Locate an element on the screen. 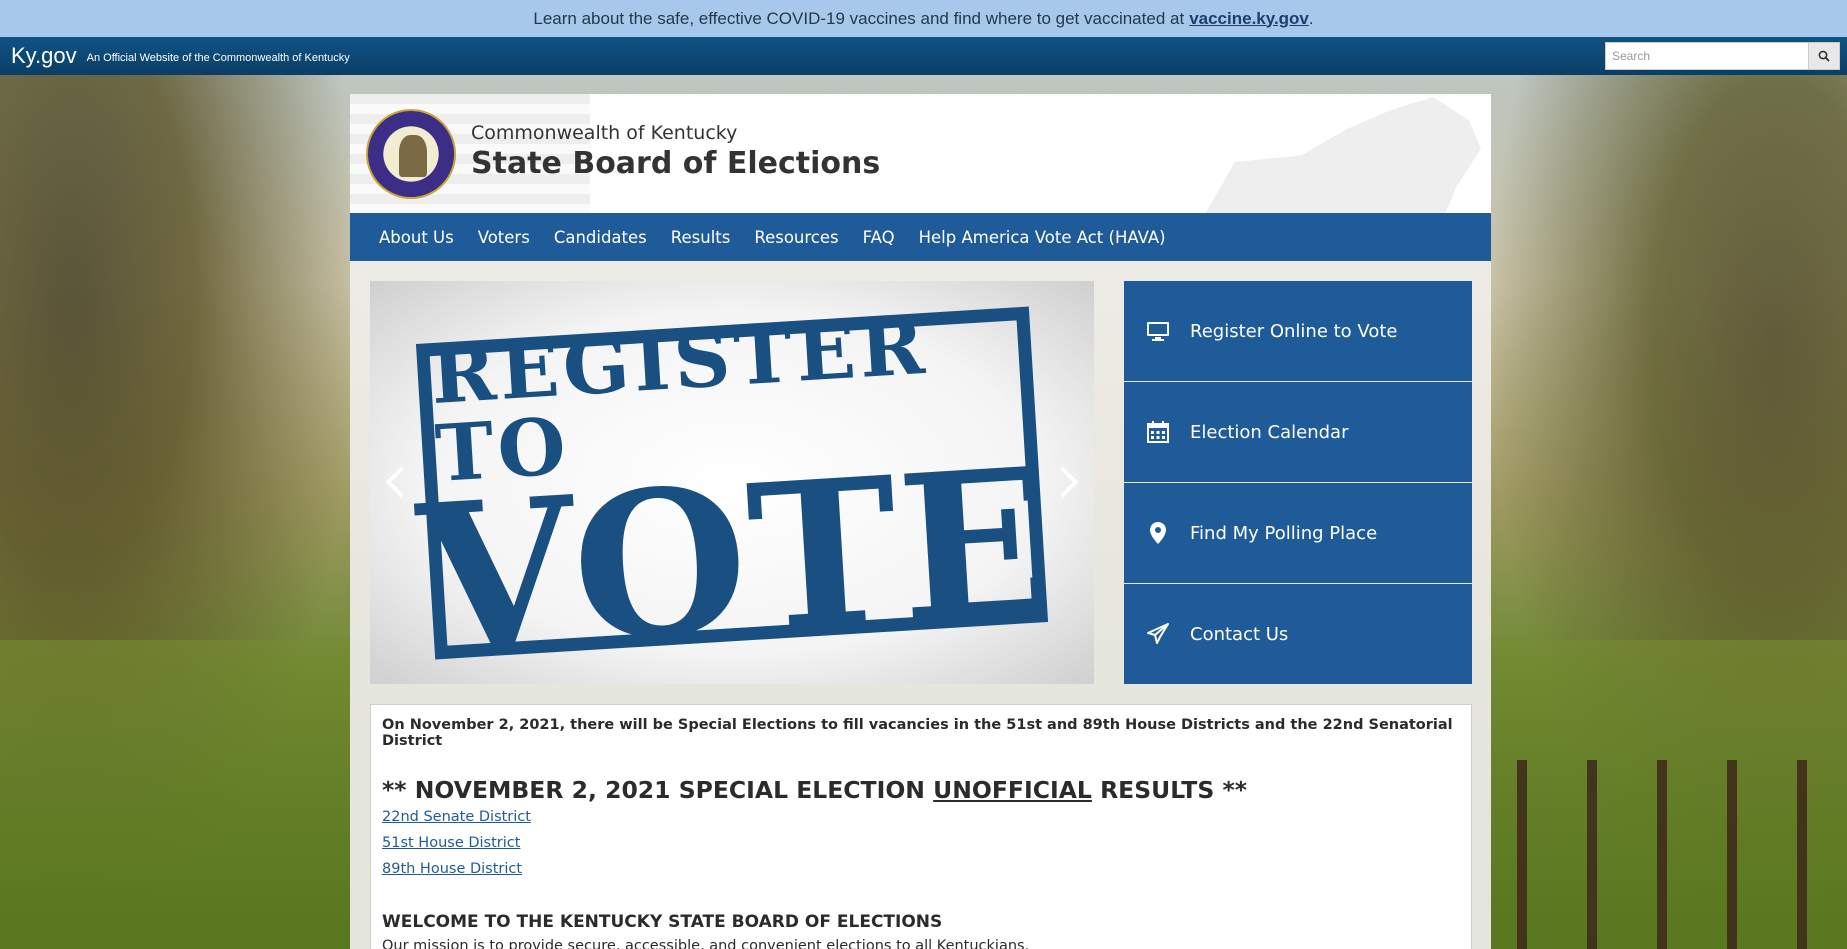  paper-plane-icon is located at coordinates (1158, 633).